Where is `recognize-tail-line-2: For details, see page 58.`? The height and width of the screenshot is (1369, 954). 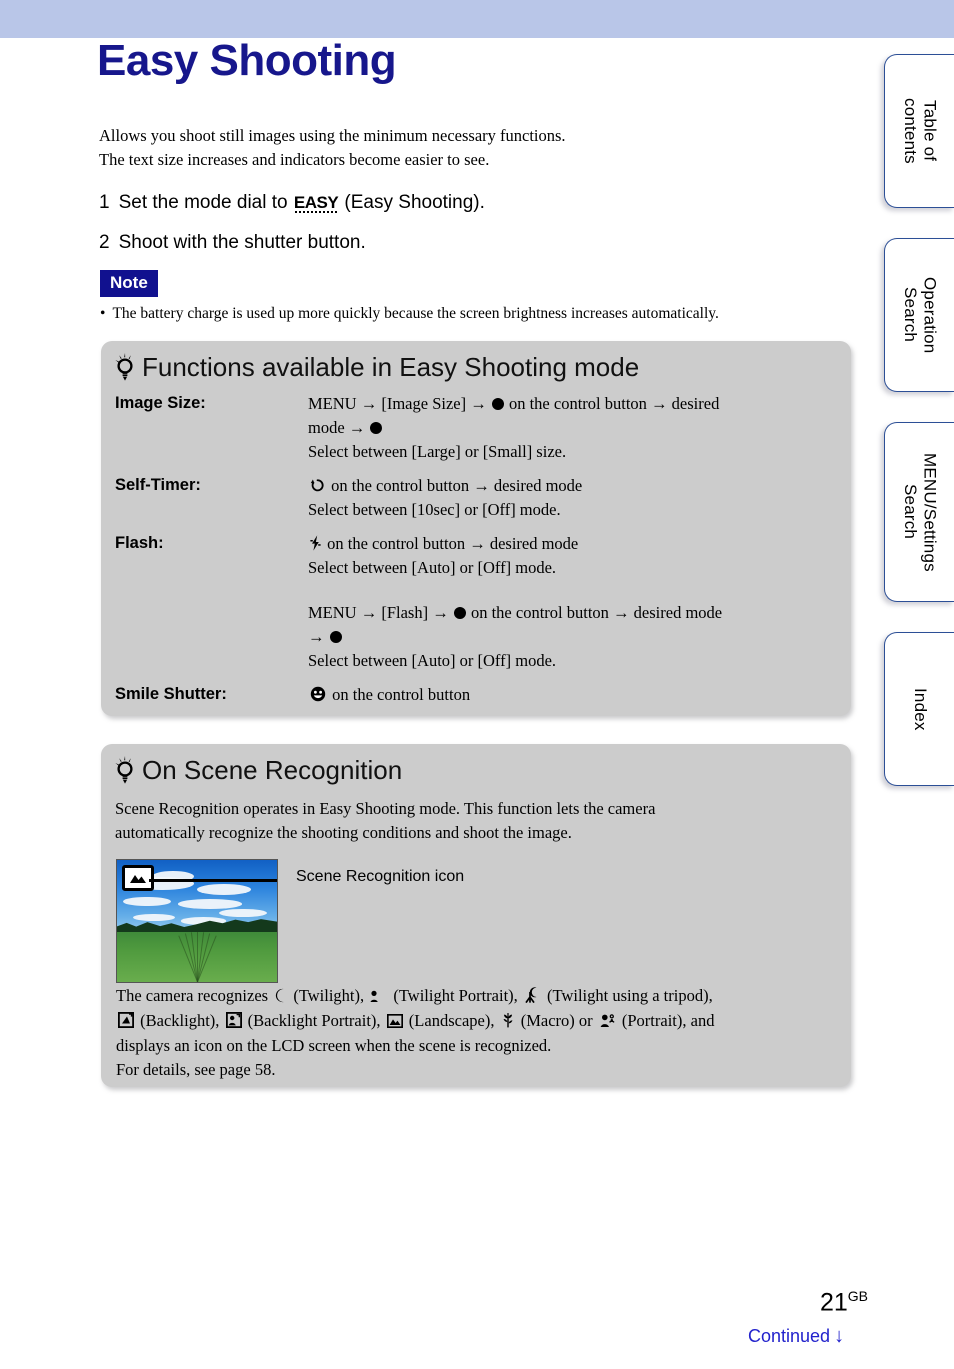
recognize-tail-line-2: For details, see page 58. is located at coordinates (196, 1070).